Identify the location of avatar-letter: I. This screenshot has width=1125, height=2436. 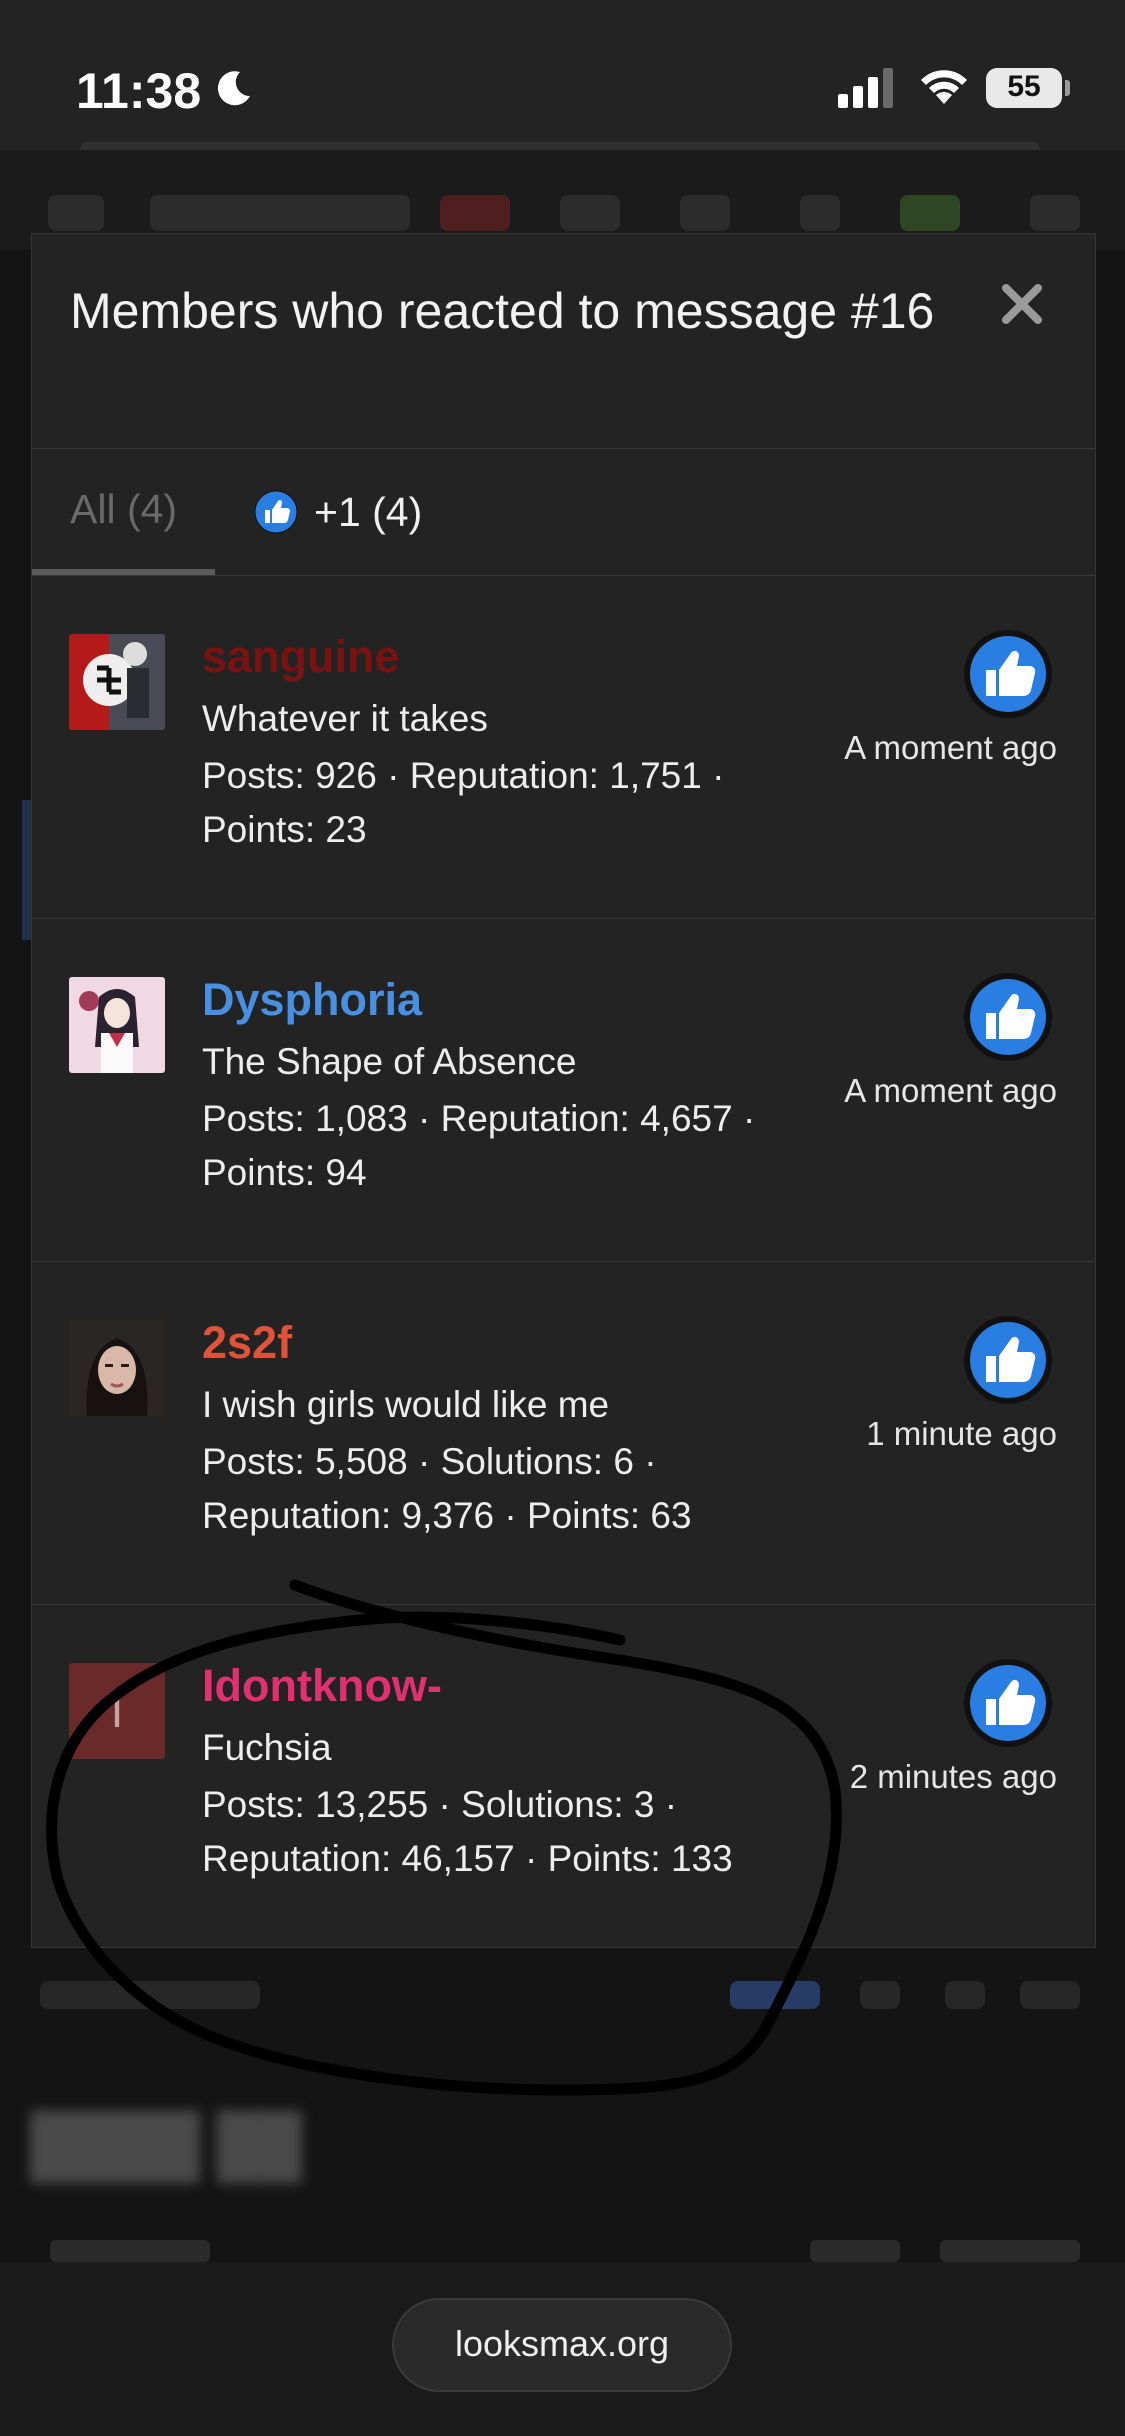
(117, 1711).